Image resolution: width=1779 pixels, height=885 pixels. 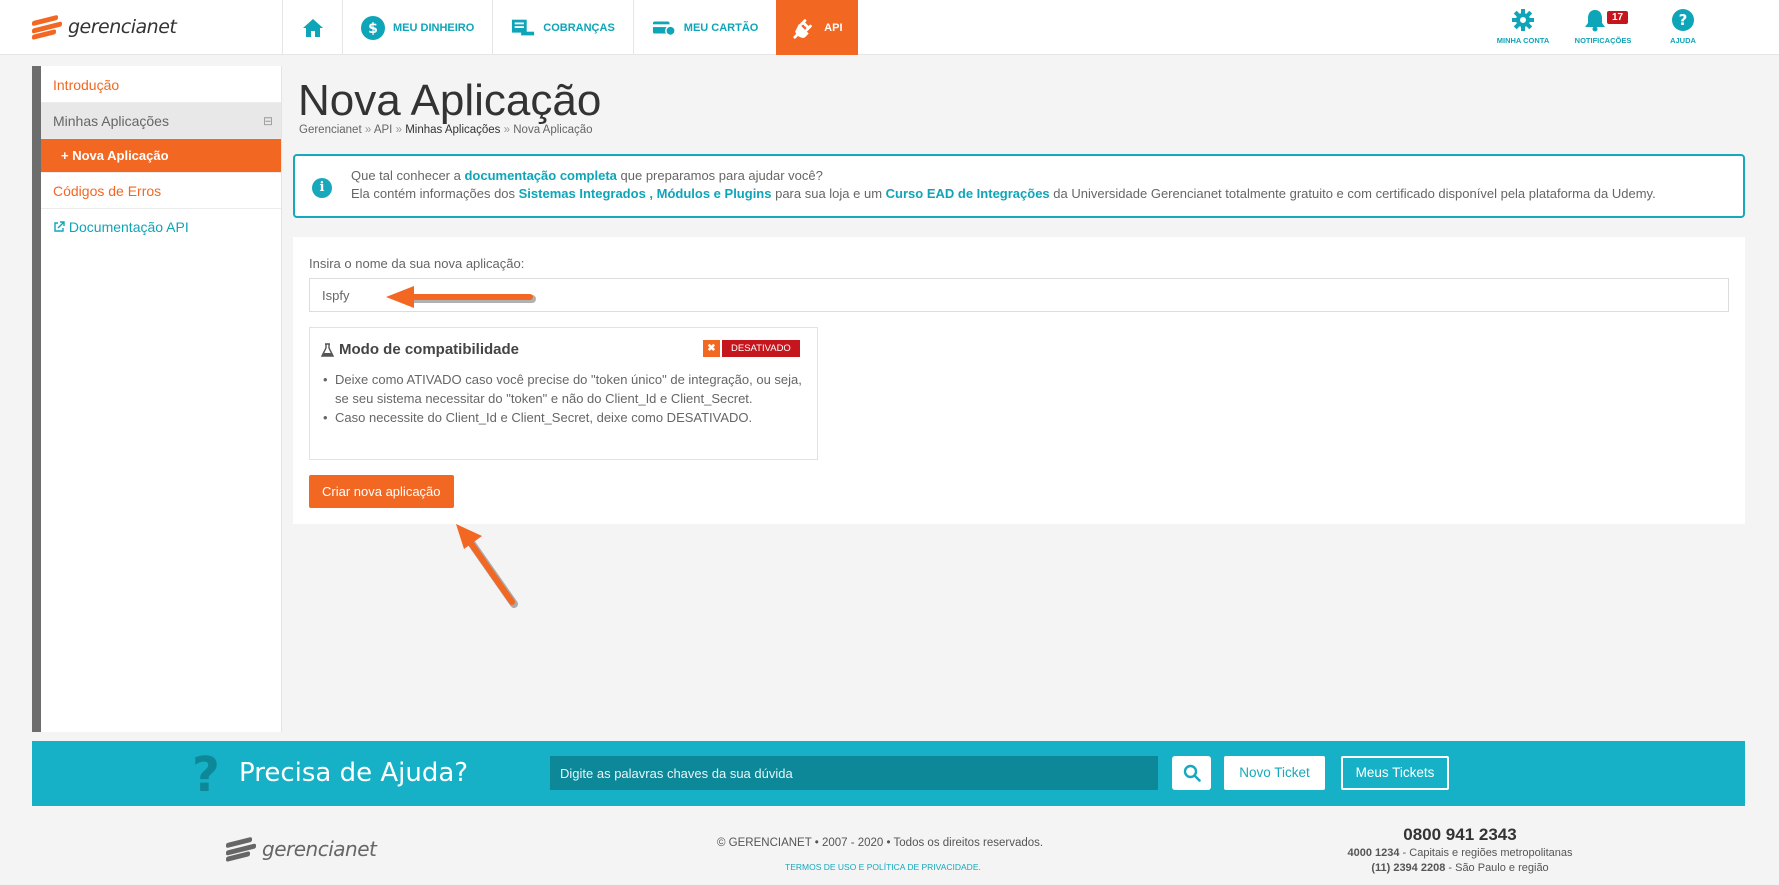 I want to click on new-ticket-button: Novo Ticket, so click(x=1274, y=773).